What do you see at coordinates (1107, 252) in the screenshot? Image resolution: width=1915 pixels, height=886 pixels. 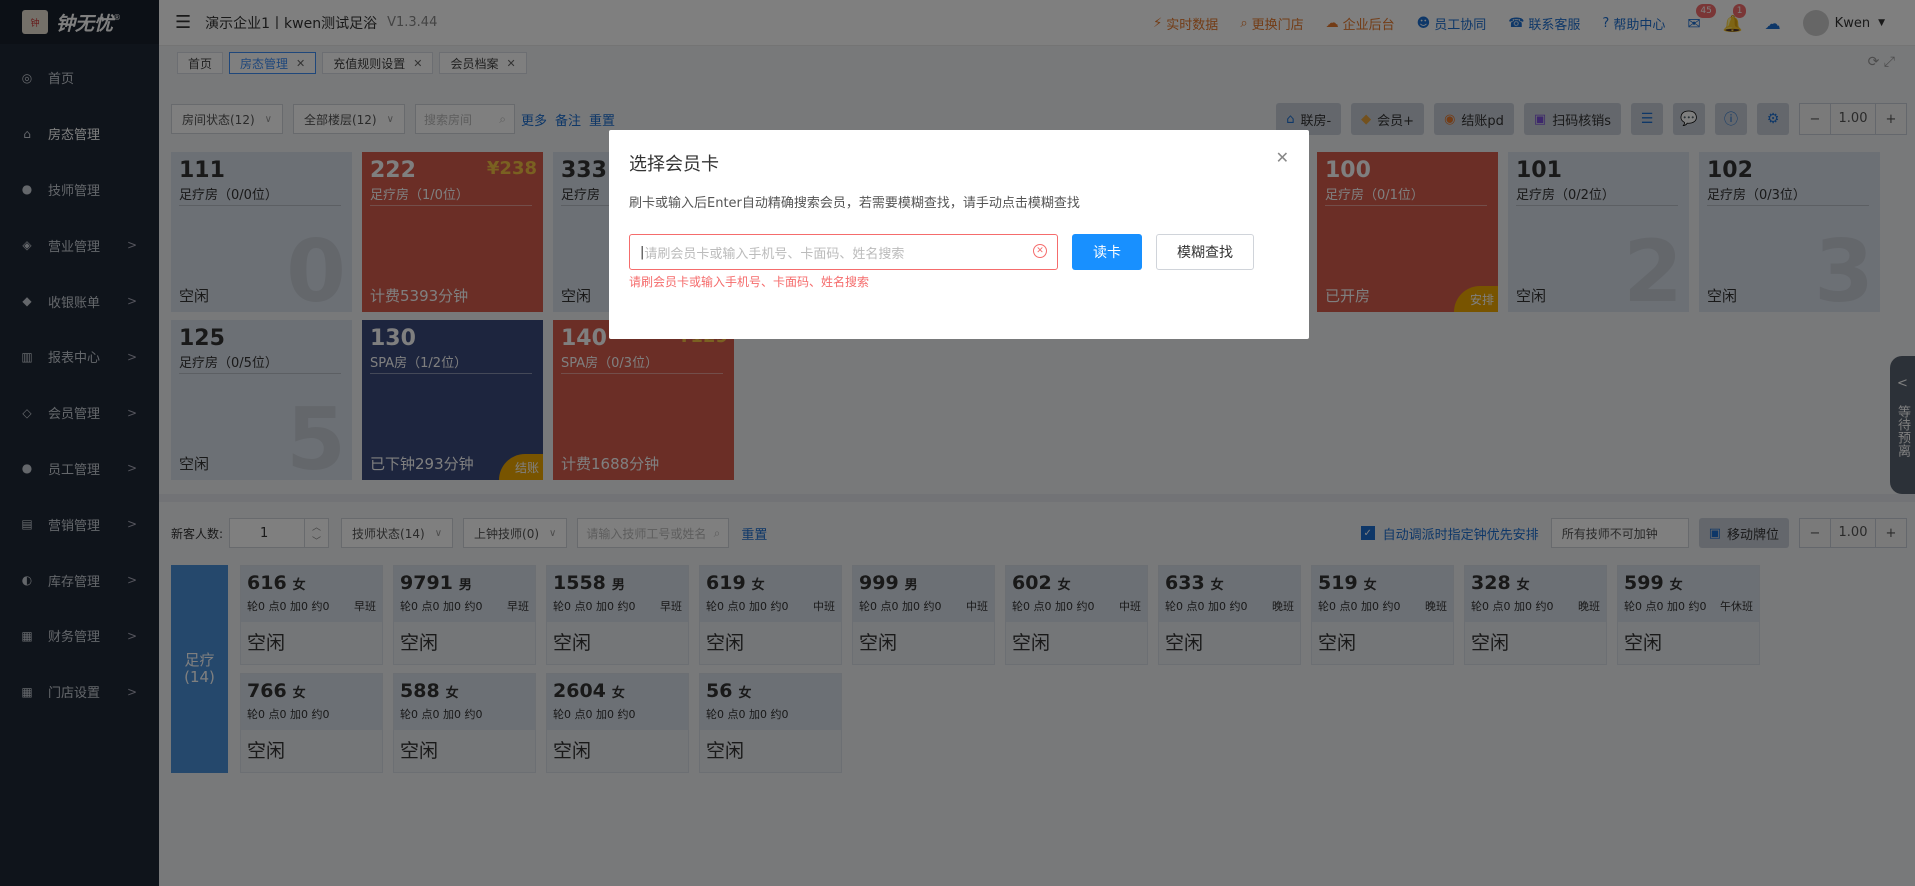 I see `read-card-button: 读卡` at bounding box center [1107, 252].